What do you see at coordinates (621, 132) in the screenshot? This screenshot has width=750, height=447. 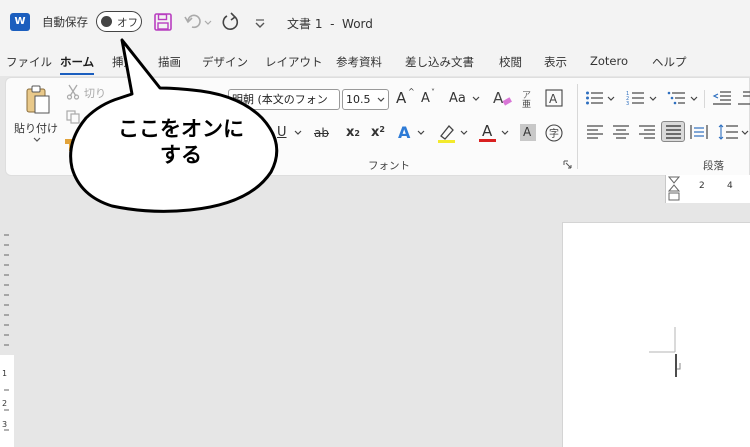 I see `align-center-icon` at bounding box center [621, 132].